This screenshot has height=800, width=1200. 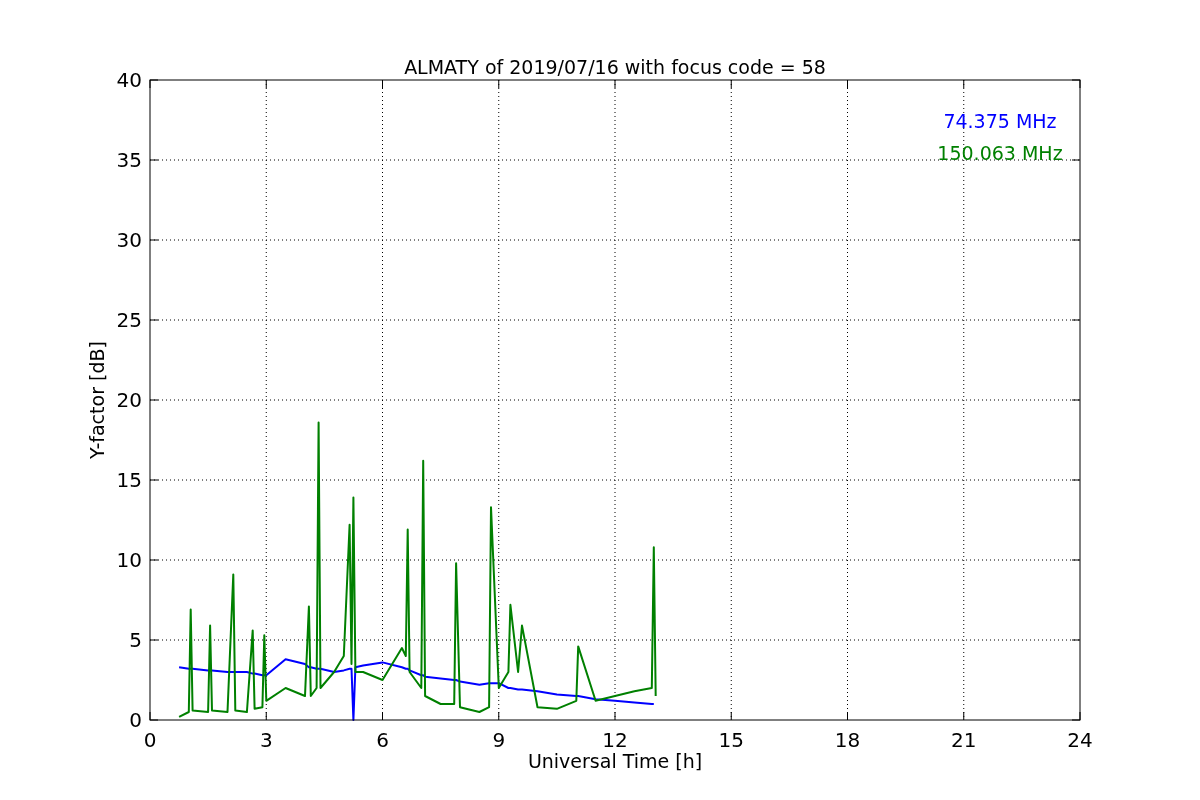 What do you see at coordinates (964, 740) in the screenshot?
I see `x-tick-label: 21` at bounding box center [964, 740].